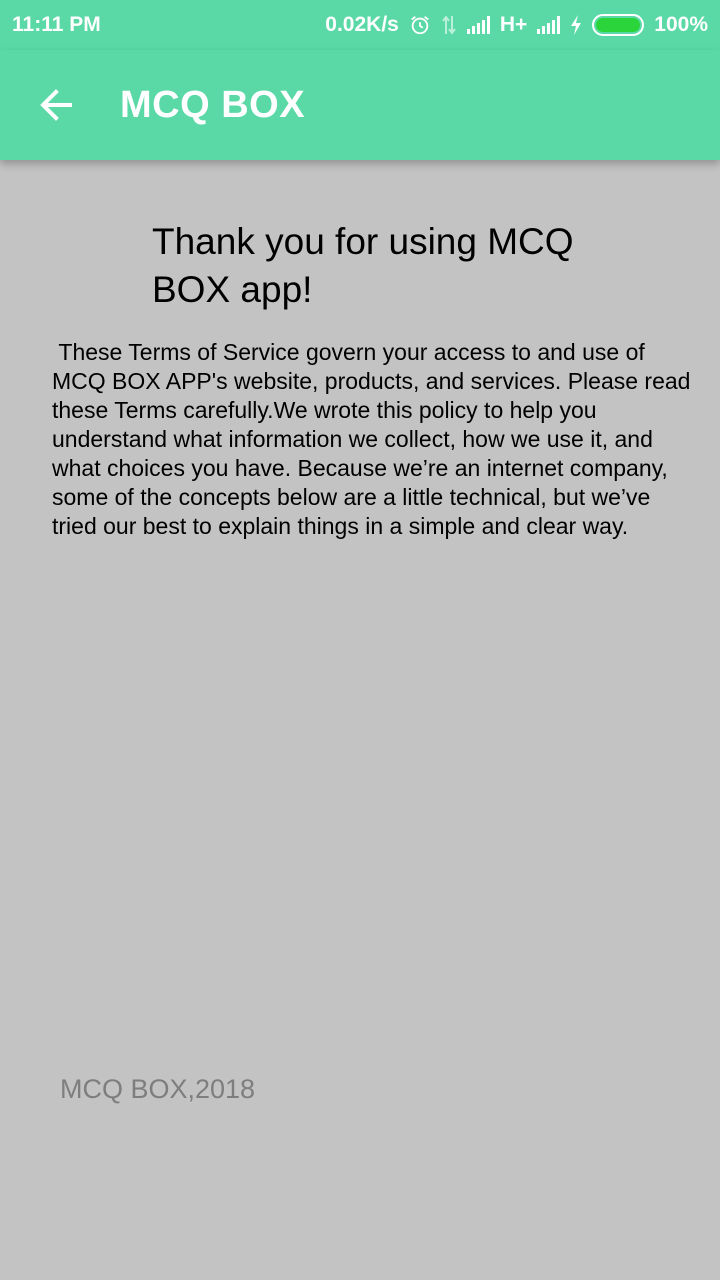 This screenshot has width=720, height=1280. I want to click on arrow-left-icon, so click(56, 105).